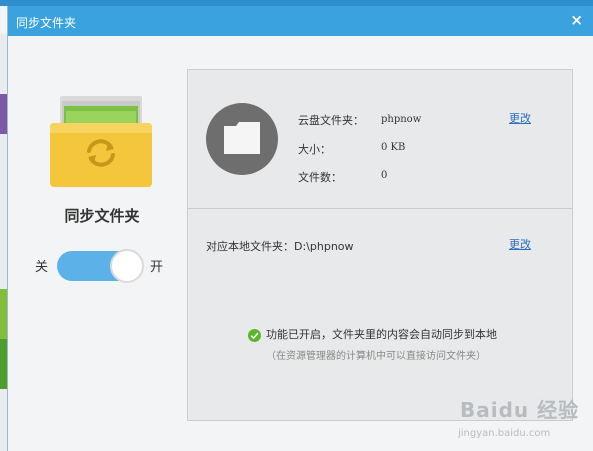  What do you see at coordinates (101, 141) in the screenshot?
I see `sync-folder-icon` at bounding box center [101, 141].